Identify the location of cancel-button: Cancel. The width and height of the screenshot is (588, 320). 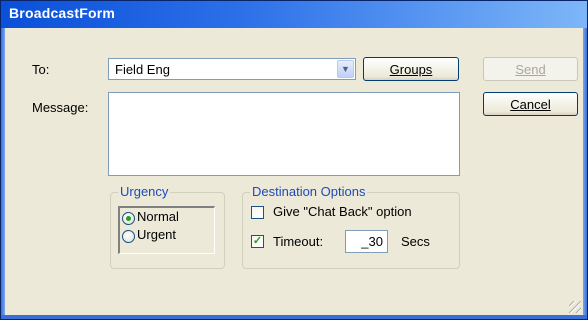
(530, 104).